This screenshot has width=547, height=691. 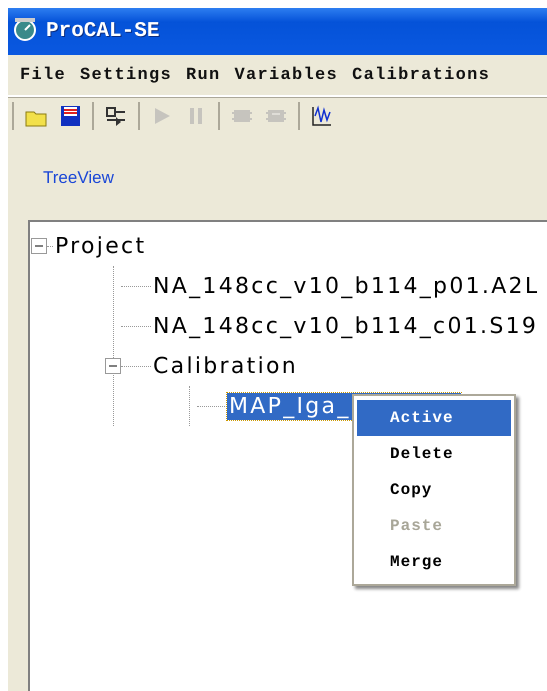 What do you see at coordinates (434, 490) in the screenshot?
I see `menu-option: Copy` at bounding box center [434, 490].